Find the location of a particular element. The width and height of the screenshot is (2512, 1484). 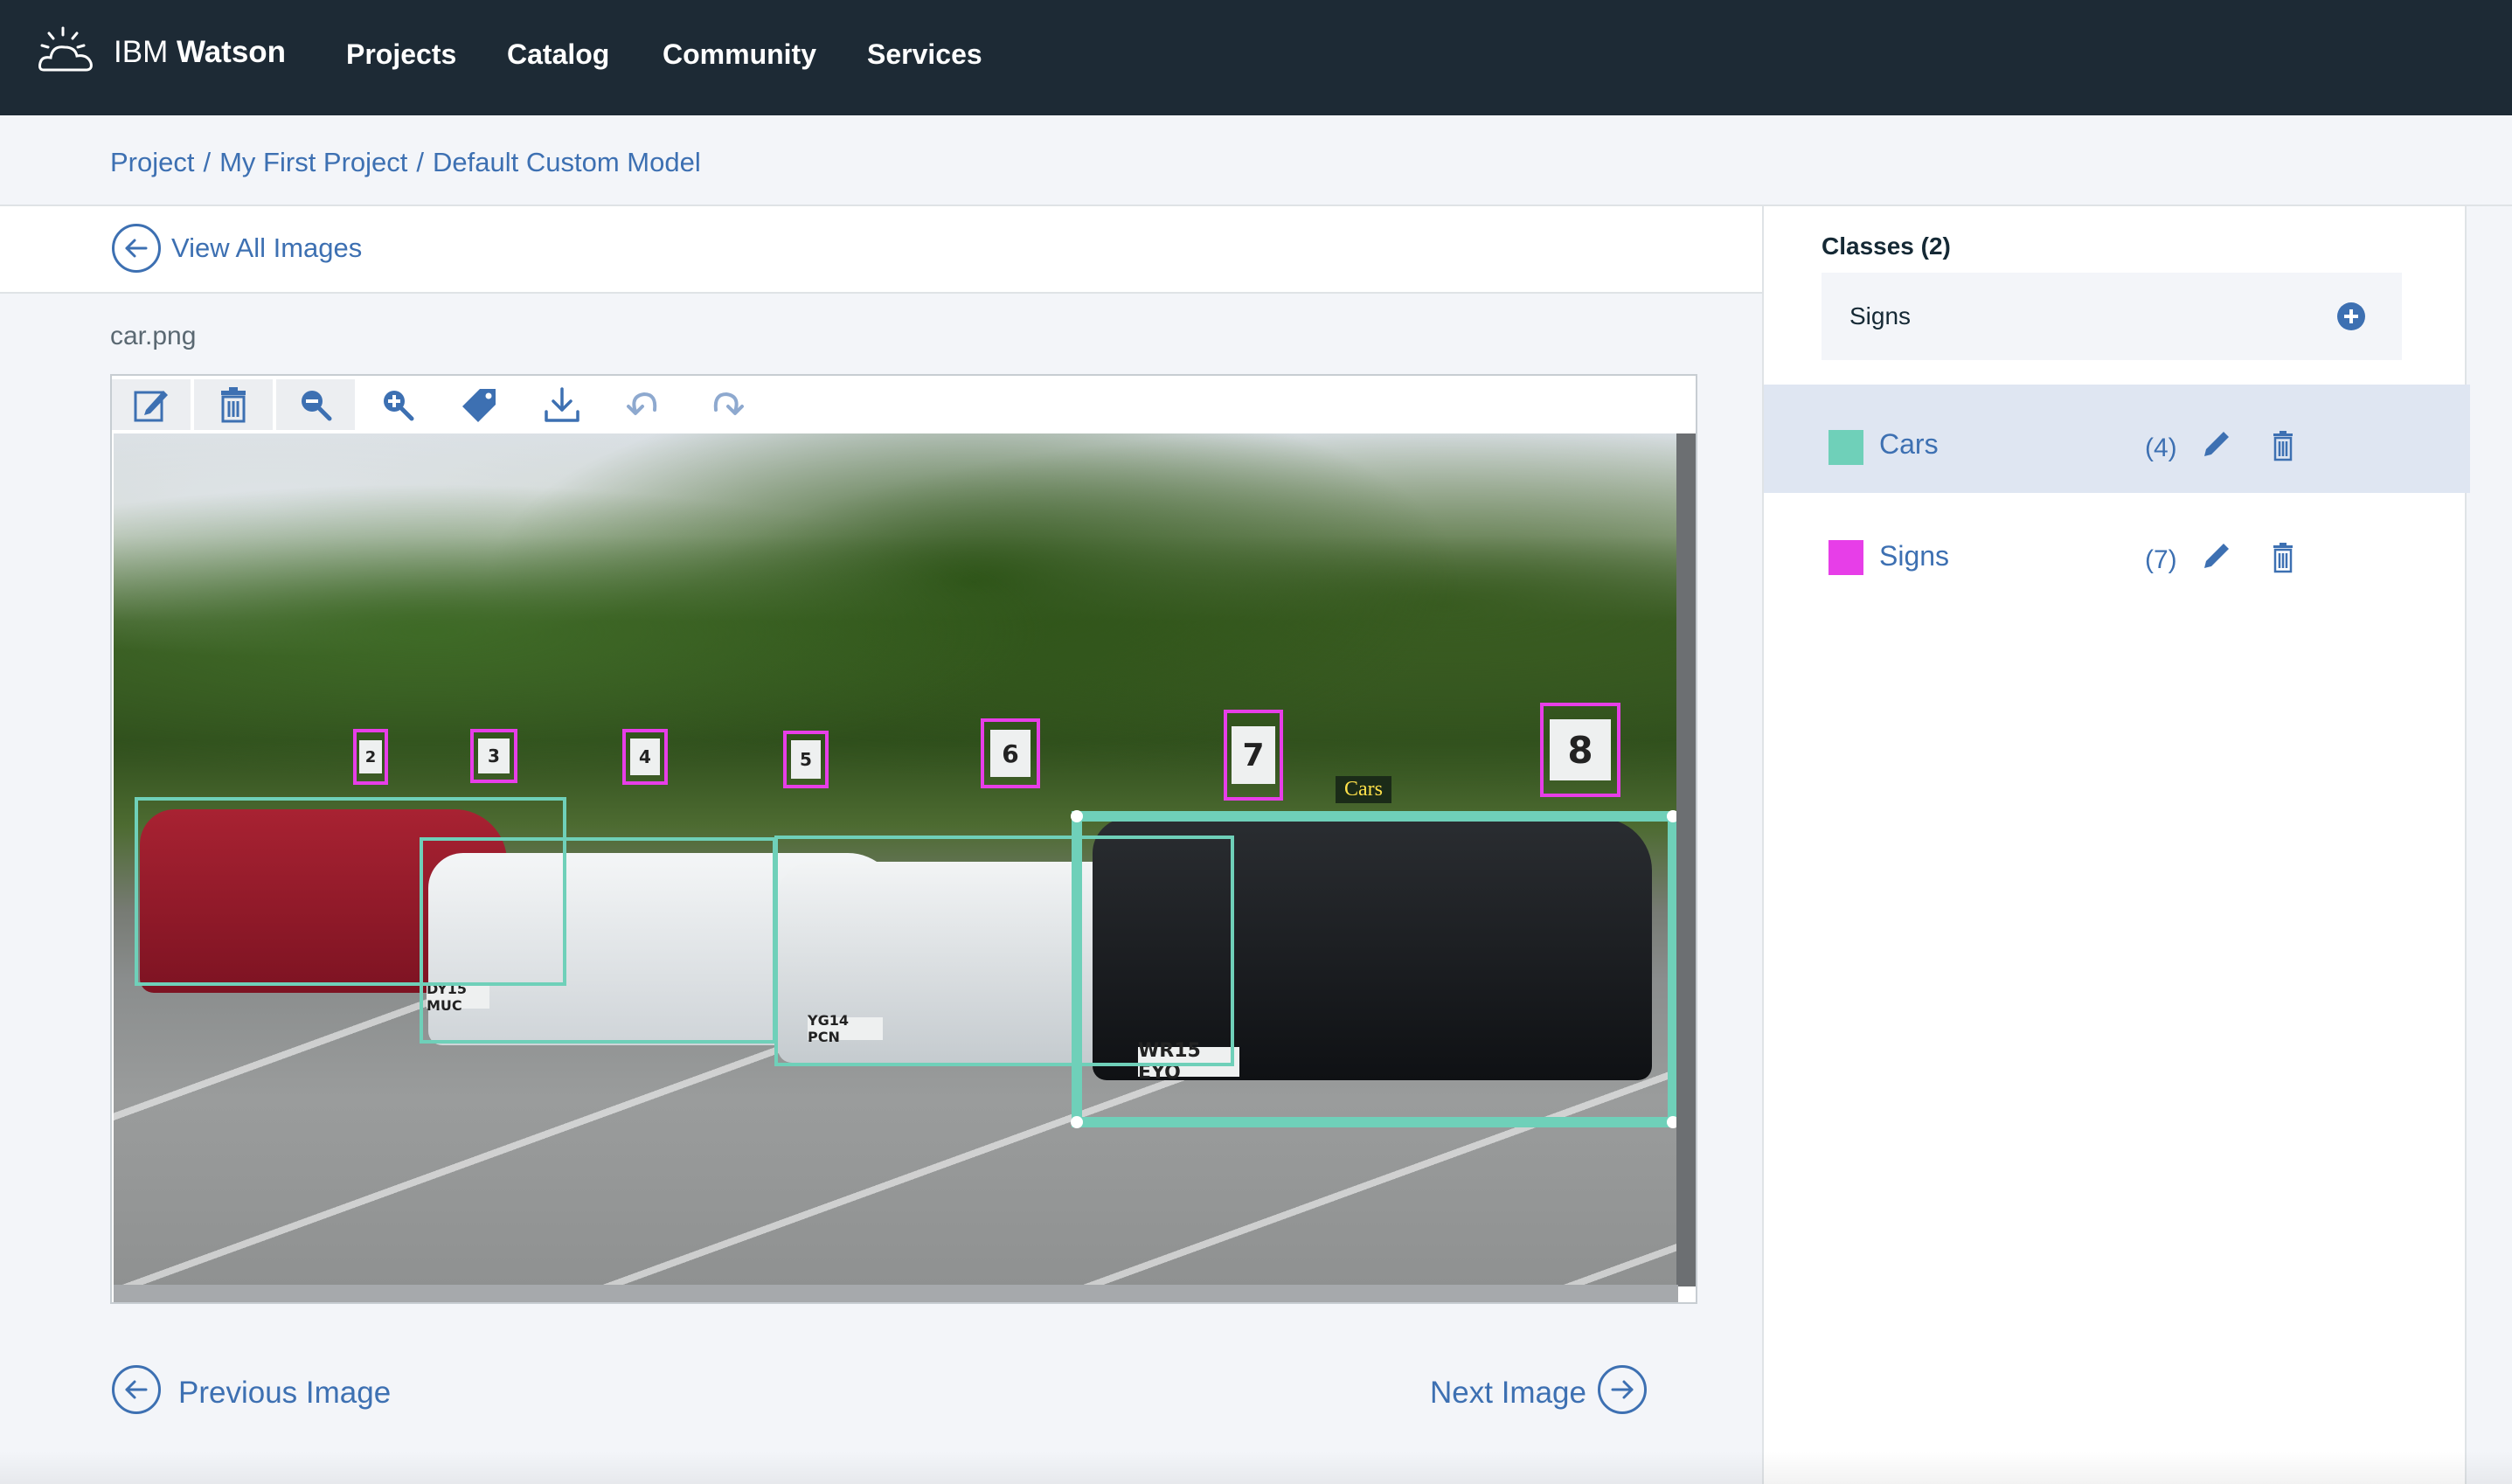

tag-button is located at coordinates (480, 404).